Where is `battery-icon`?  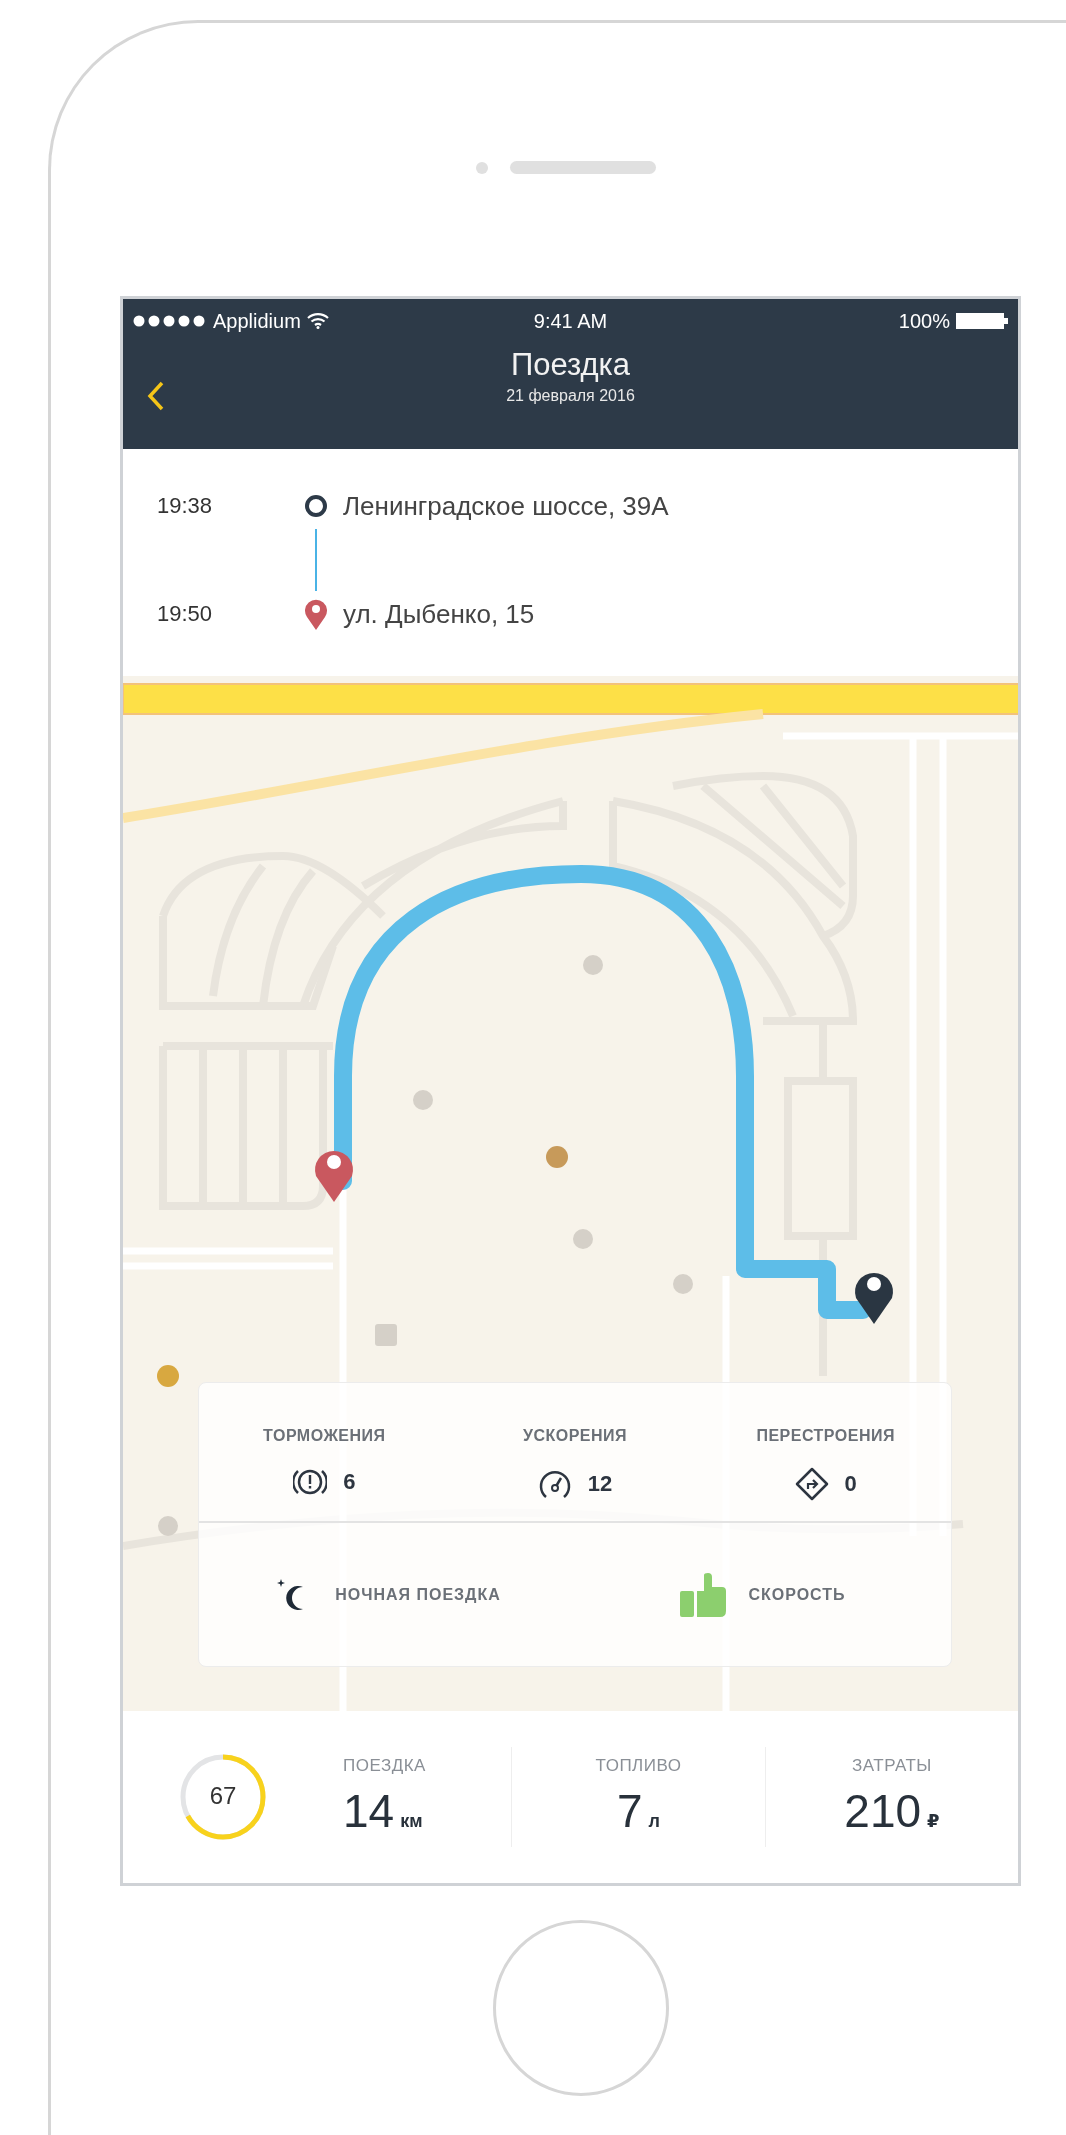
battery-icon is located at coordinates (982, 321).